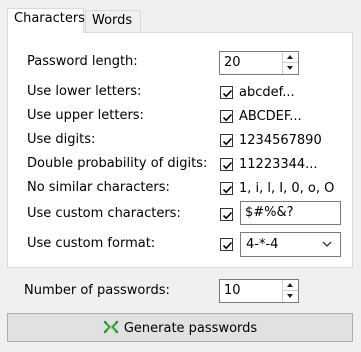 The width and height of the screenshot is (361, 352). Describe the element at coordinates (117, 163) in the screenshot. I see `double-digits-label: Double probability of digits:` at that location.